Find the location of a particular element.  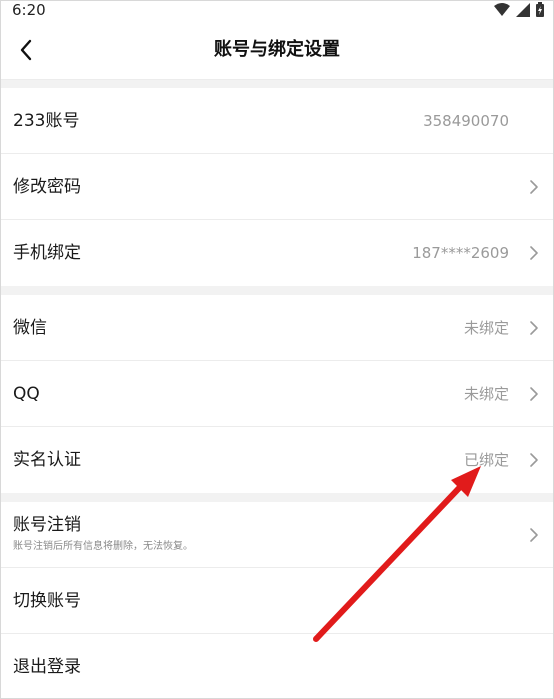

real-name-verification-row: 实名认证 已绑定 is located at coordinates (277, 460).